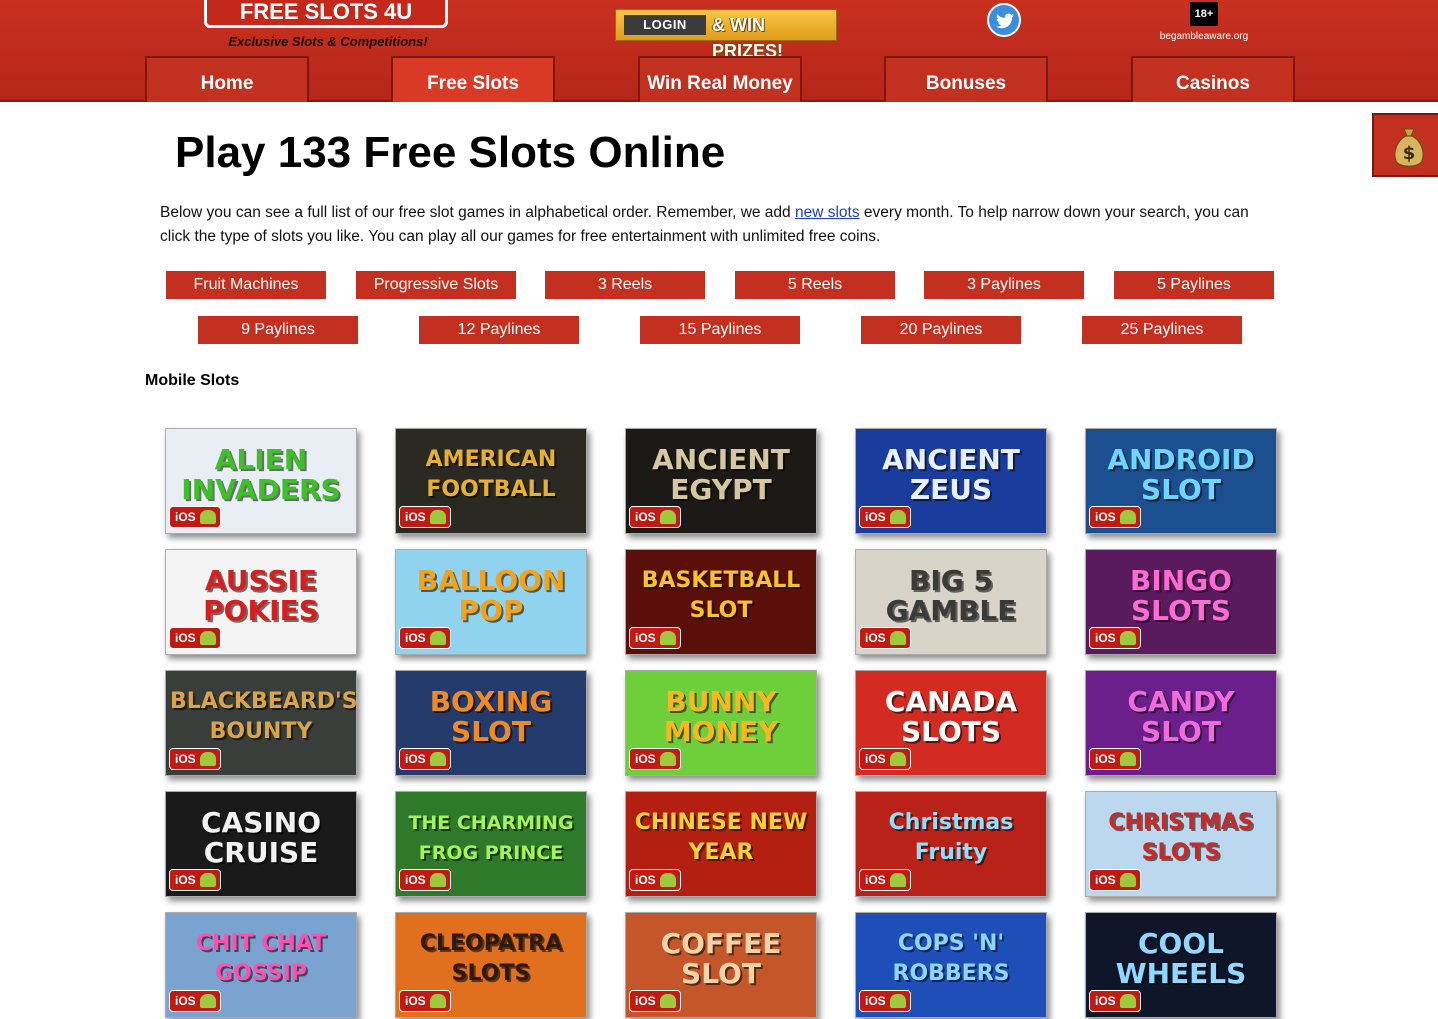 The width and height of the screenshot is (1438, 1019). What do you see at coordinates (450, 152) in the screenshot?
I see `page-title: Play 133 Free Slots Online` at bounding box center [450, 152].